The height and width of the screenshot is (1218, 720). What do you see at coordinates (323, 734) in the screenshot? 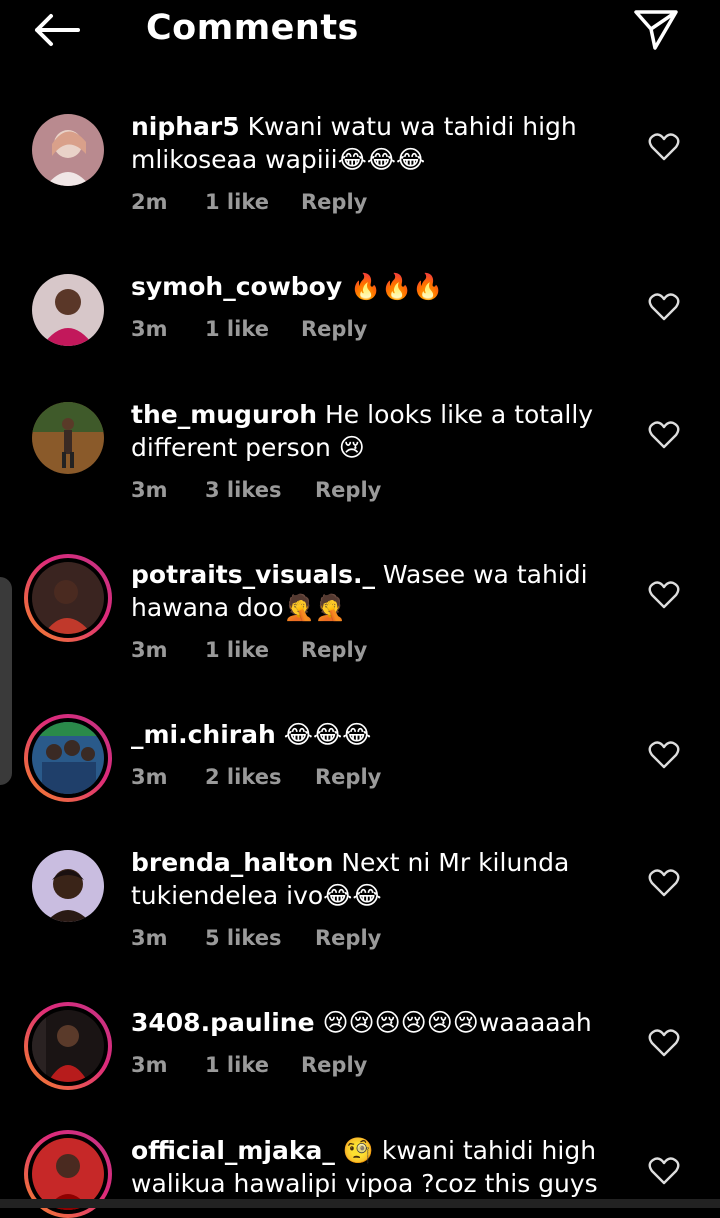
I see `comment-body: 😂😂😂` at bounding box center [323, 734].